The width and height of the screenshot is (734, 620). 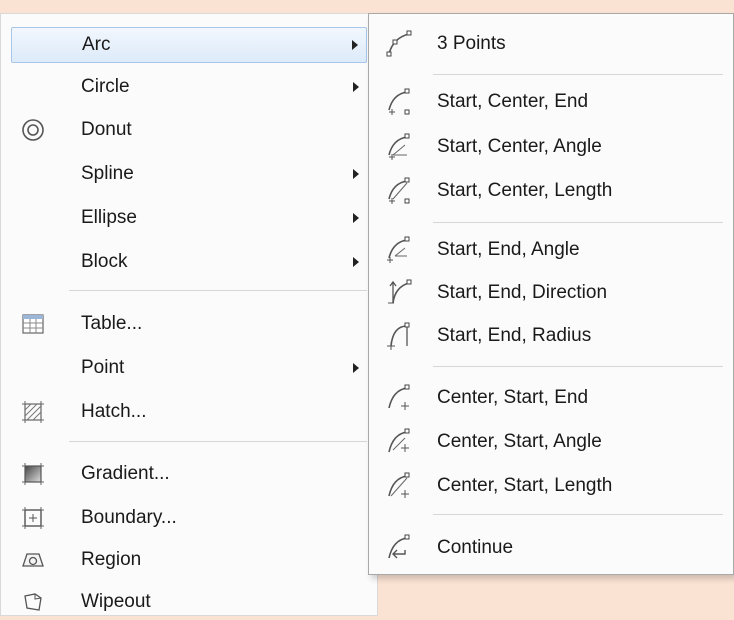 I want to click on menu-item-label: Arc, so click(x=96, y=44).